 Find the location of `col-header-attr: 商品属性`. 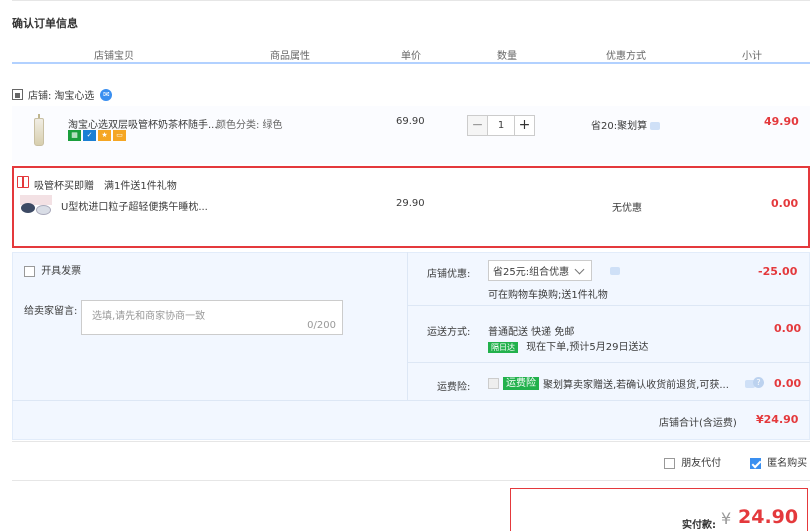

col-header-attr: 商品属性 is located at coordinates (290, 56).